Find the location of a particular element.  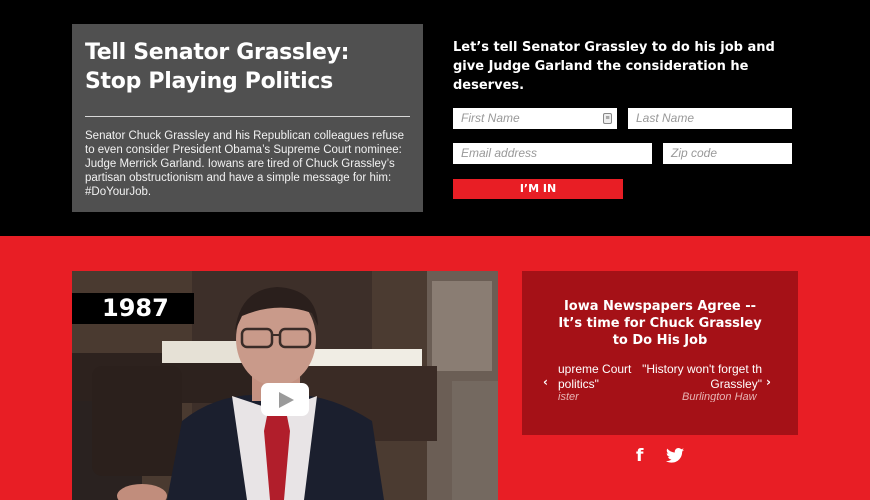

carousel-next-icon: › is located at coordinates (768, 382).